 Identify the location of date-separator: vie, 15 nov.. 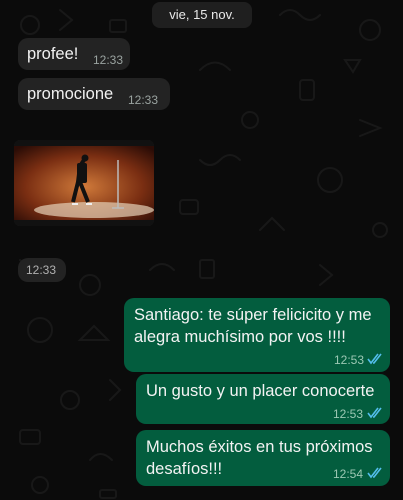
(202, 15).